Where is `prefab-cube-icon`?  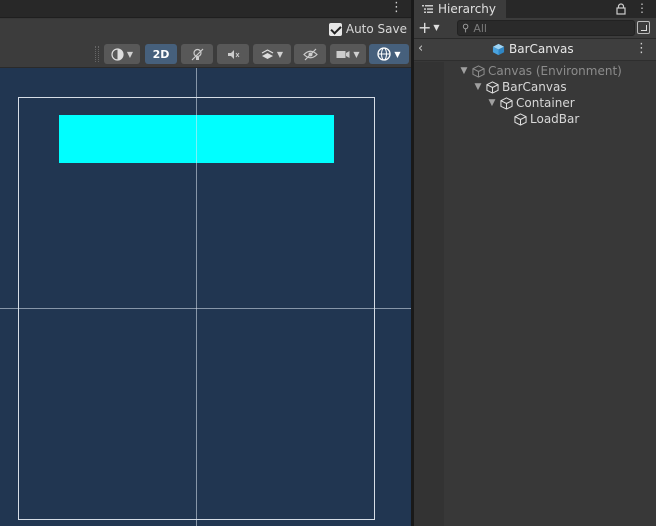 prefab-cube-icon is located at coordinates (498, 49).